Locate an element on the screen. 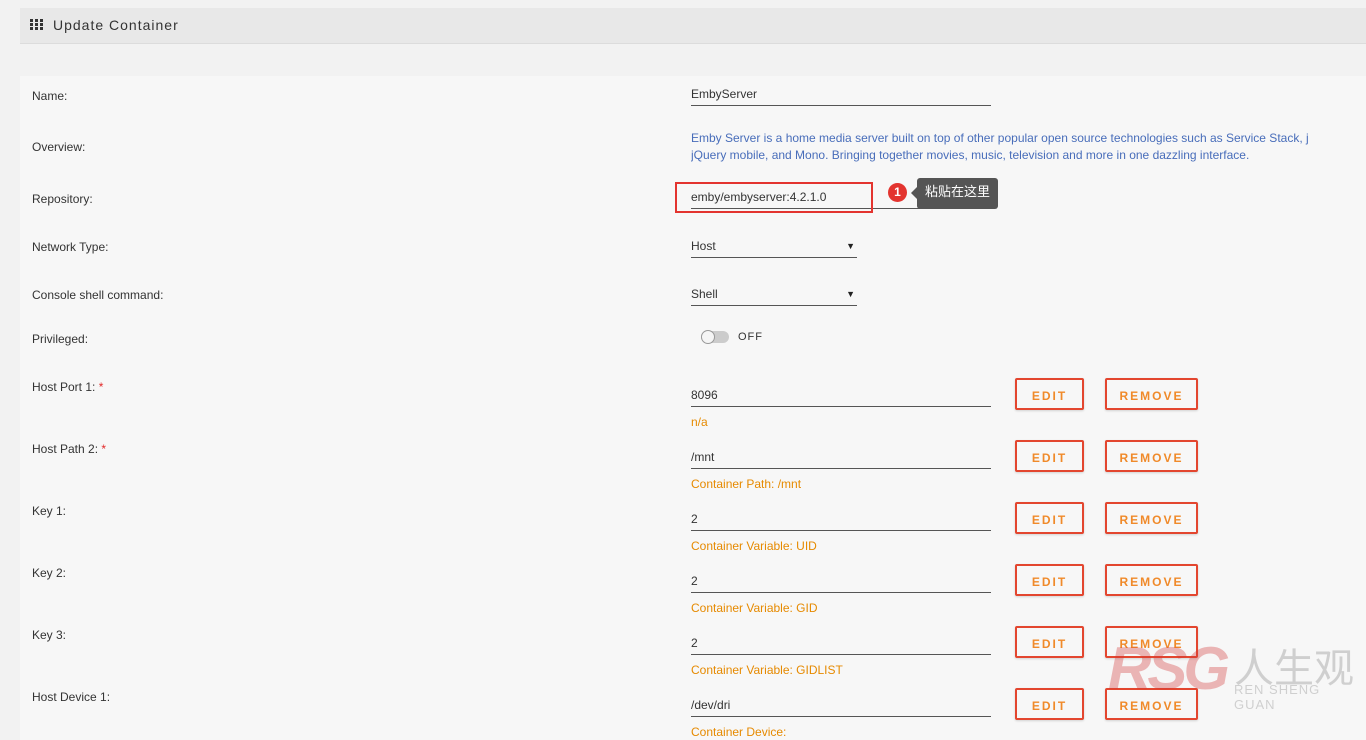 The height and width of the screenshot is (740, 1366). key-1-remove-button: REMOVE is located at coordinates (1151, 518).